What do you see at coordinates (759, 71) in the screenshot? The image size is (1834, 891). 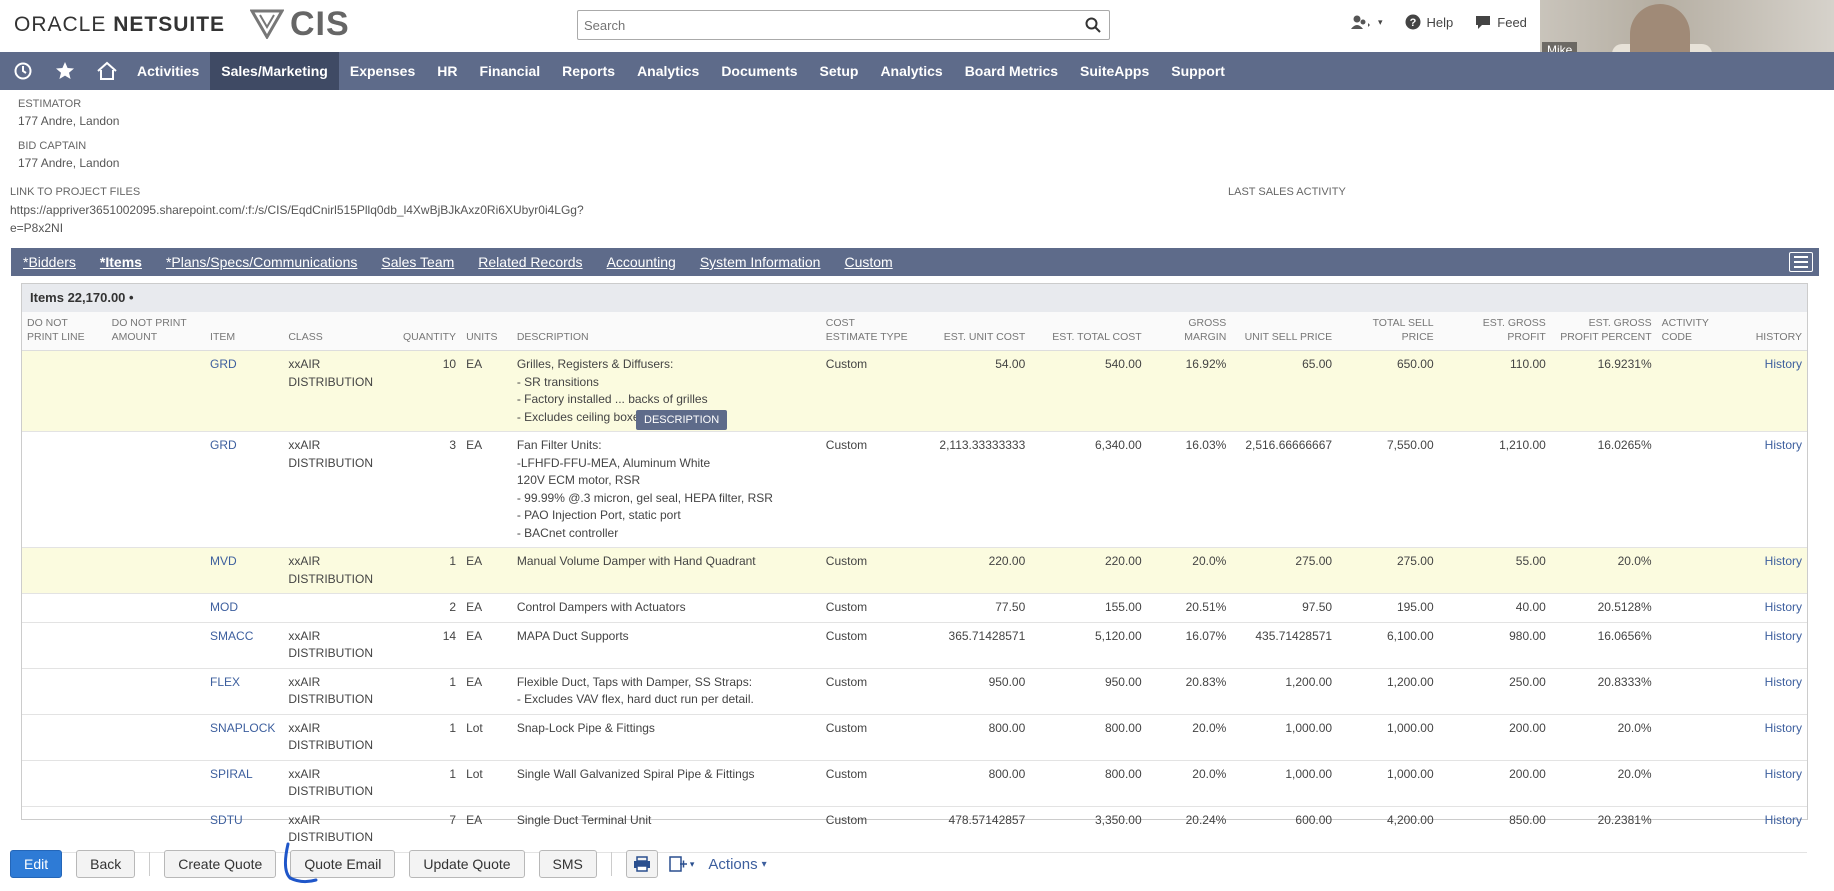 I see `nav-documents: Documents` at bounding box center [759, 71].